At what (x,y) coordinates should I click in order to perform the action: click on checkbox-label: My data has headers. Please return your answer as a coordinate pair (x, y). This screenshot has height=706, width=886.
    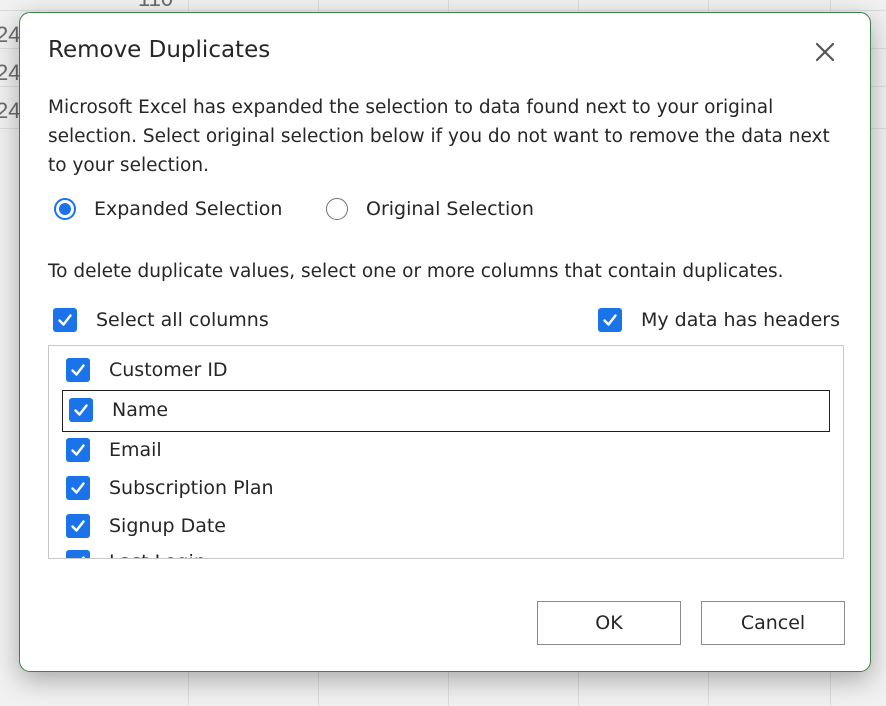
    Looking at the image, I should click on (740, 320).